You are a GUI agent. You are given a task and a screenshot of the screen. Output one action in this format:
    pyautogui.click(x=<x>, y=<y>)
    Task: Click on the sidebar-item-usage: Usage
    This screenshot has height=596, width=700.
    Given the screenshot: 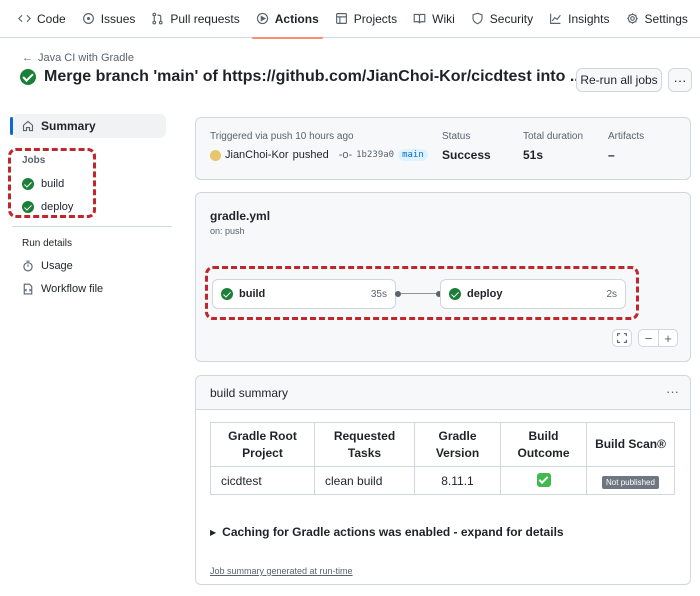 What is the action you would take?
    pyautogui.click(x=47, y=266)
    